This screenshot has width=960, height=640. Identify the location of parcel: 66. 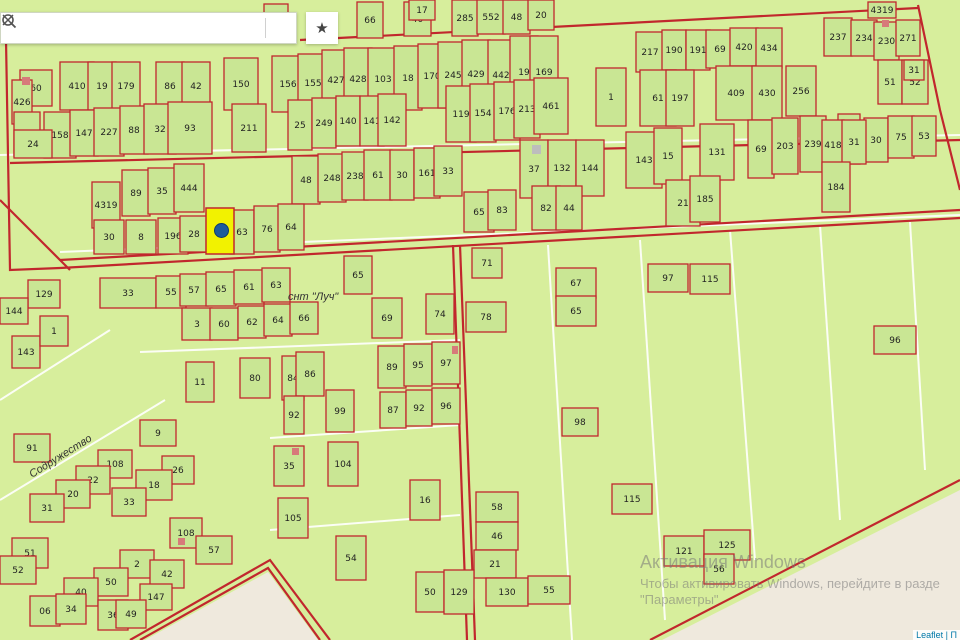
(370, 20).